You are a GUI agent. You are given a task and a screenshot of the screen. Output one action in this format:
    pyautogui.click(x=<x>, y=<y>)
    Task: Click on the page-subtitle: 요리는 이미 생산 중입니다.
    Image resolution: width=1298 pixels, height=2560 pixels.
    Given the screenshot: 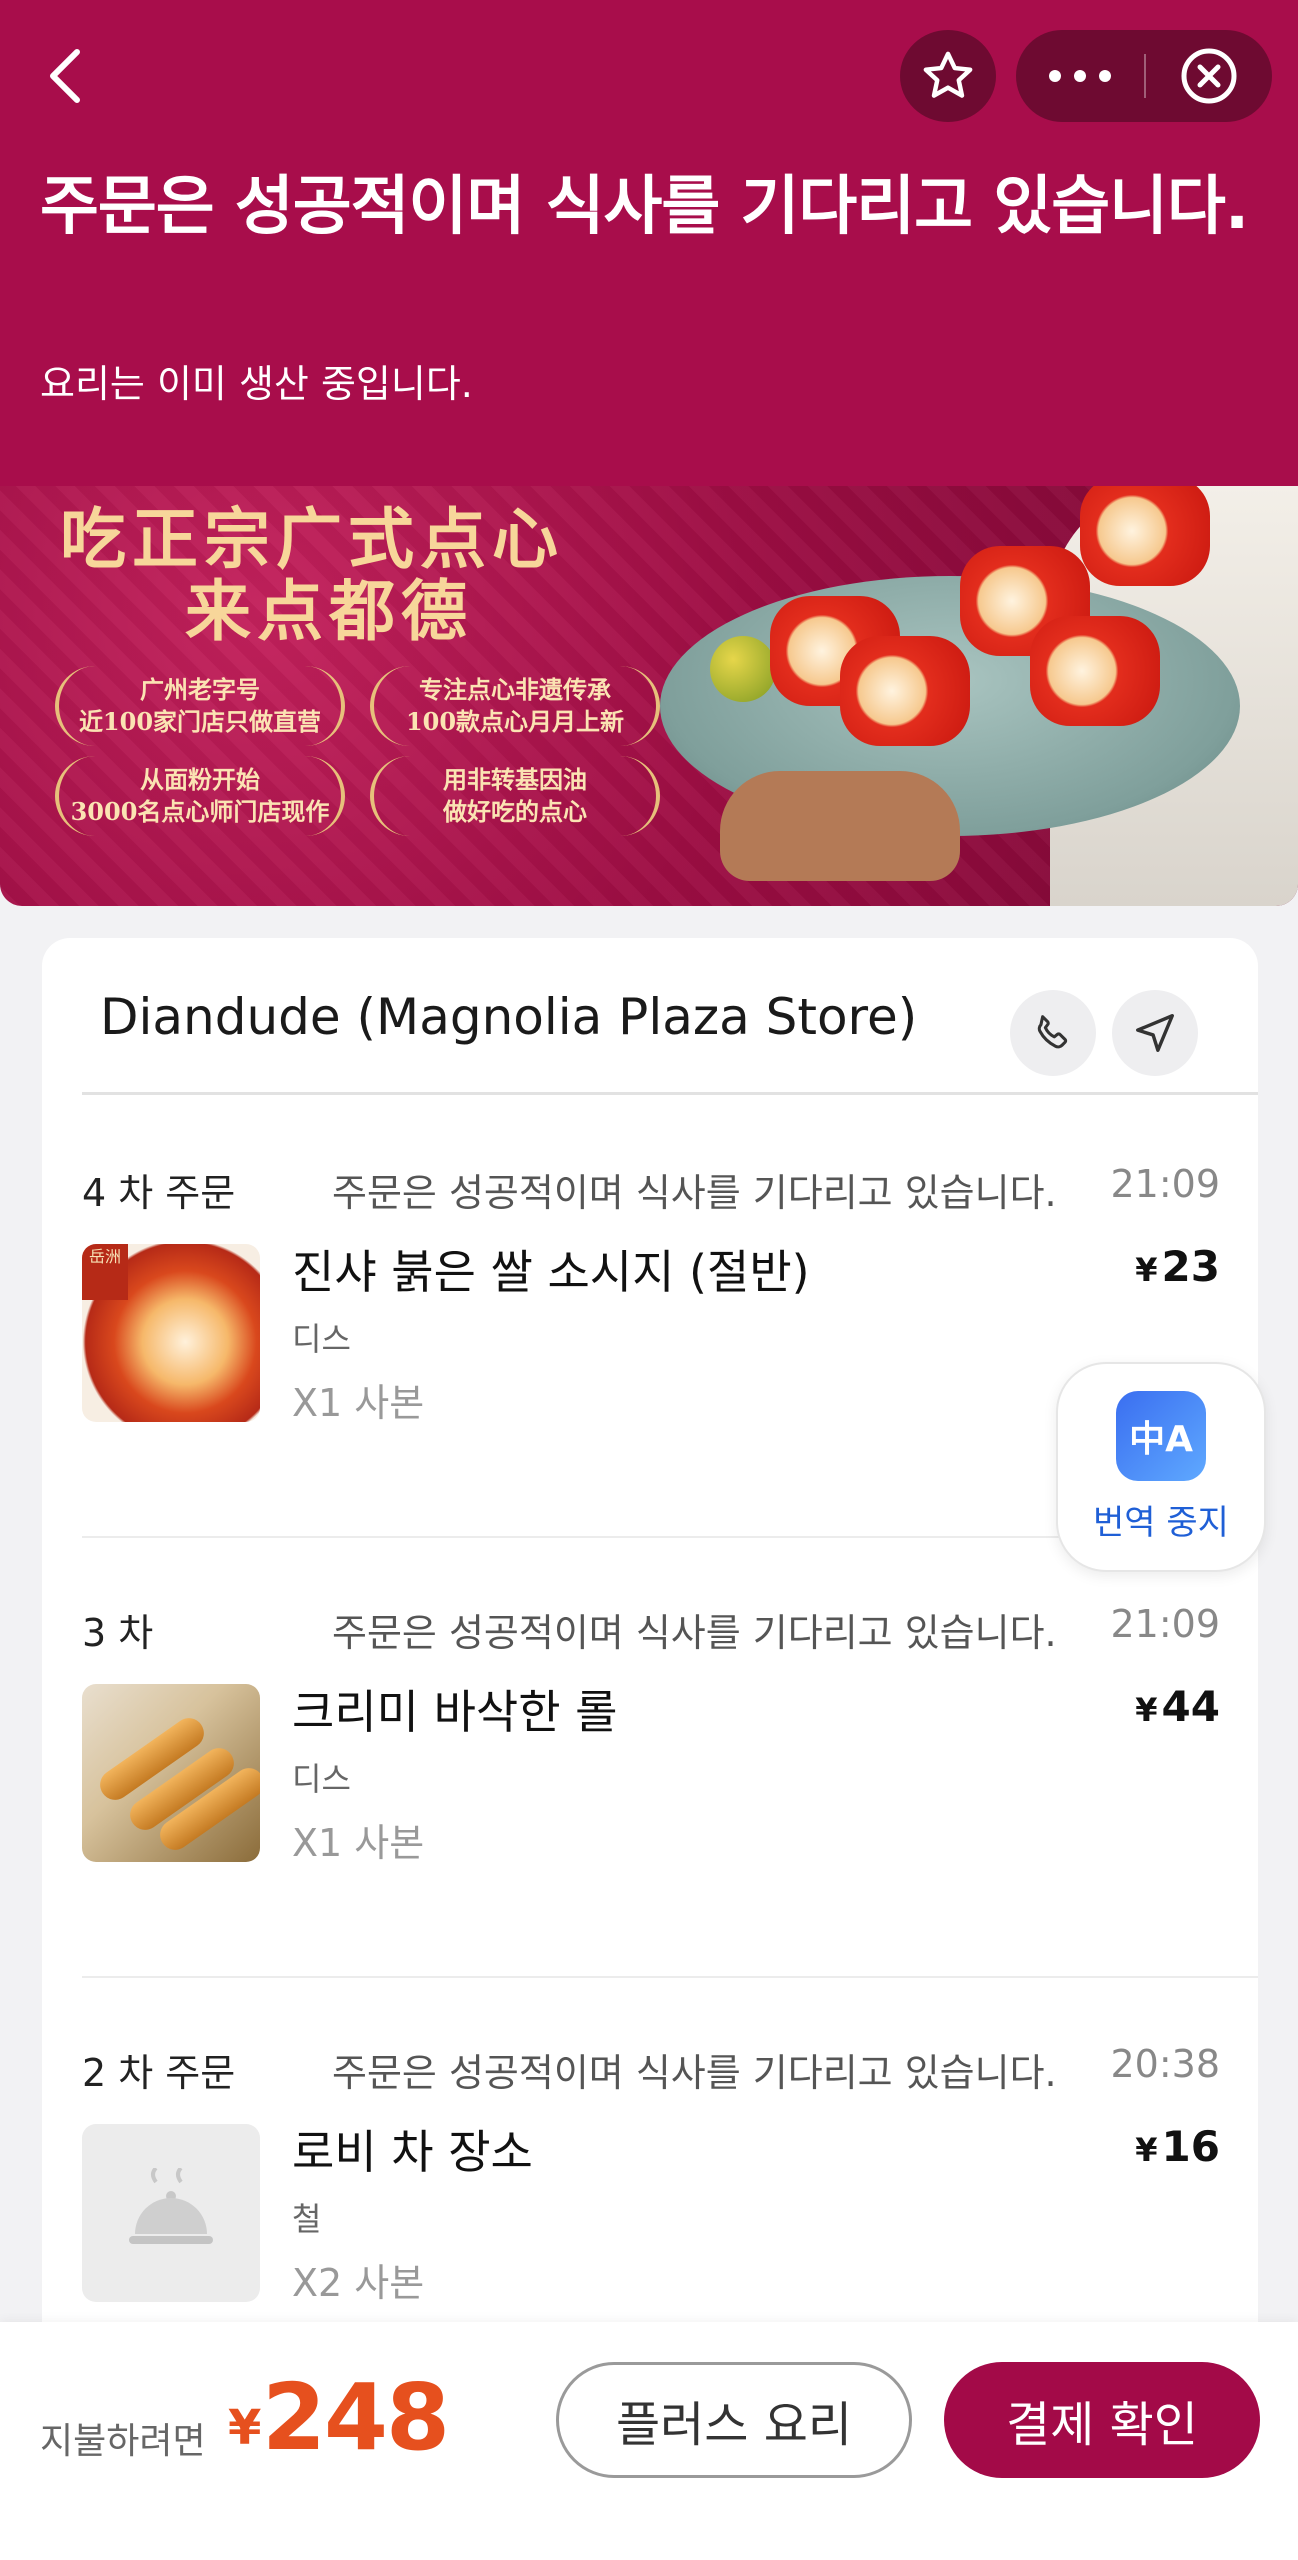 What is the action you would take?
    pyautogui.click(x=256, y=384)
    